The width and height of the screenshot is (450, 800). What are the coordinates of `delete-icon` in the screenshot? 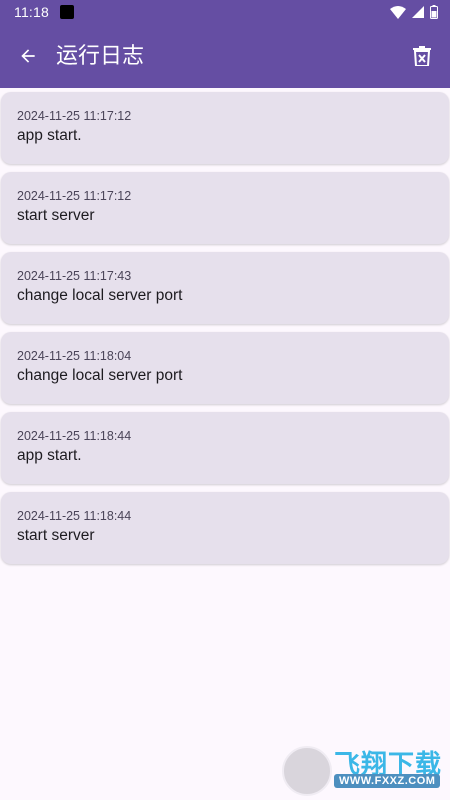 It's located at (422, 56).